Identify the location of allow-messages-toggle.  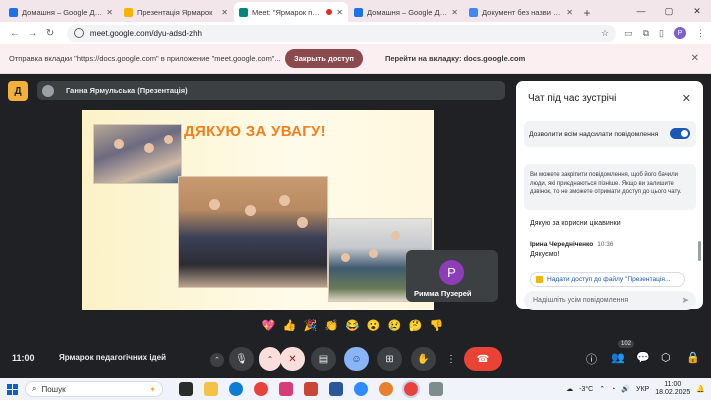
(680, 133).